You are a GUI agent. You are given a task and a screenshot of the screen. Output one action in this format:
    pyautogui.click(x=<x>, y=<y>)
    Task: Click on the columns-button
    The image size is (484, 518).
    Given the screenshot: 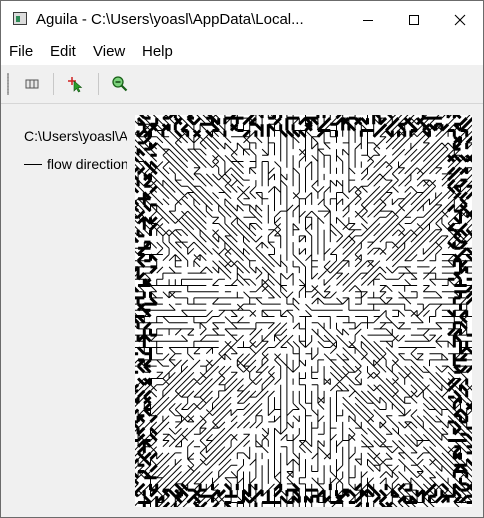 What is the action you would take?
    pyautogui.click(x=32, y=84)
    